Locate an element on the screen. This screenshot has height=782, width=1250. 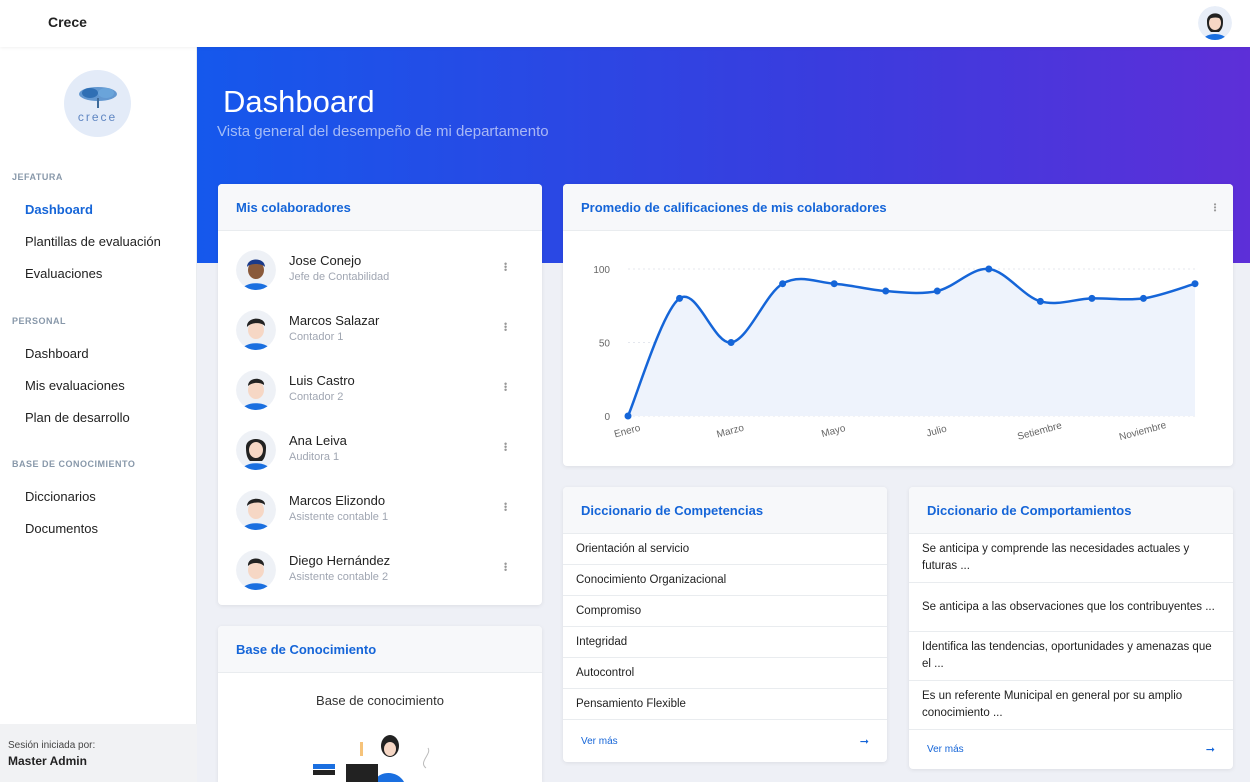
list-item: Autocontrol is located at coordinates (725, 673).